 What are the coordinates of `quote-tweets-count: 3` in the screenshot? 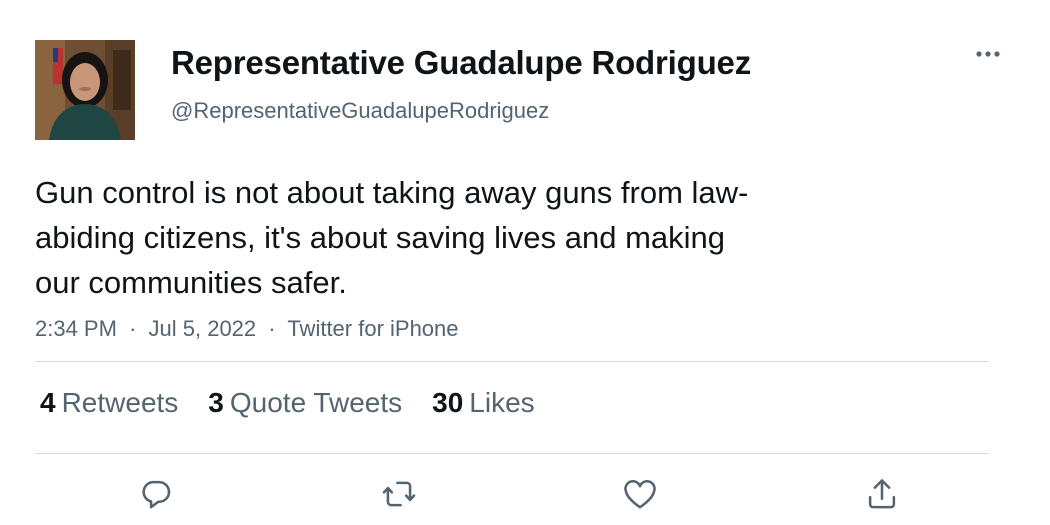 It's located at (216, 402).